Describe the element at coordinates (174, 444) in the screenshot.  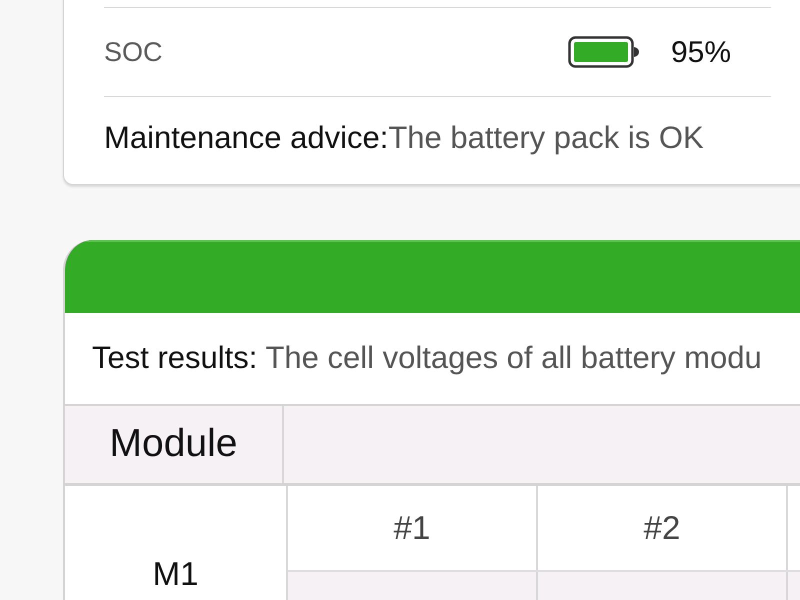
I see `column-header: Module` at that location.